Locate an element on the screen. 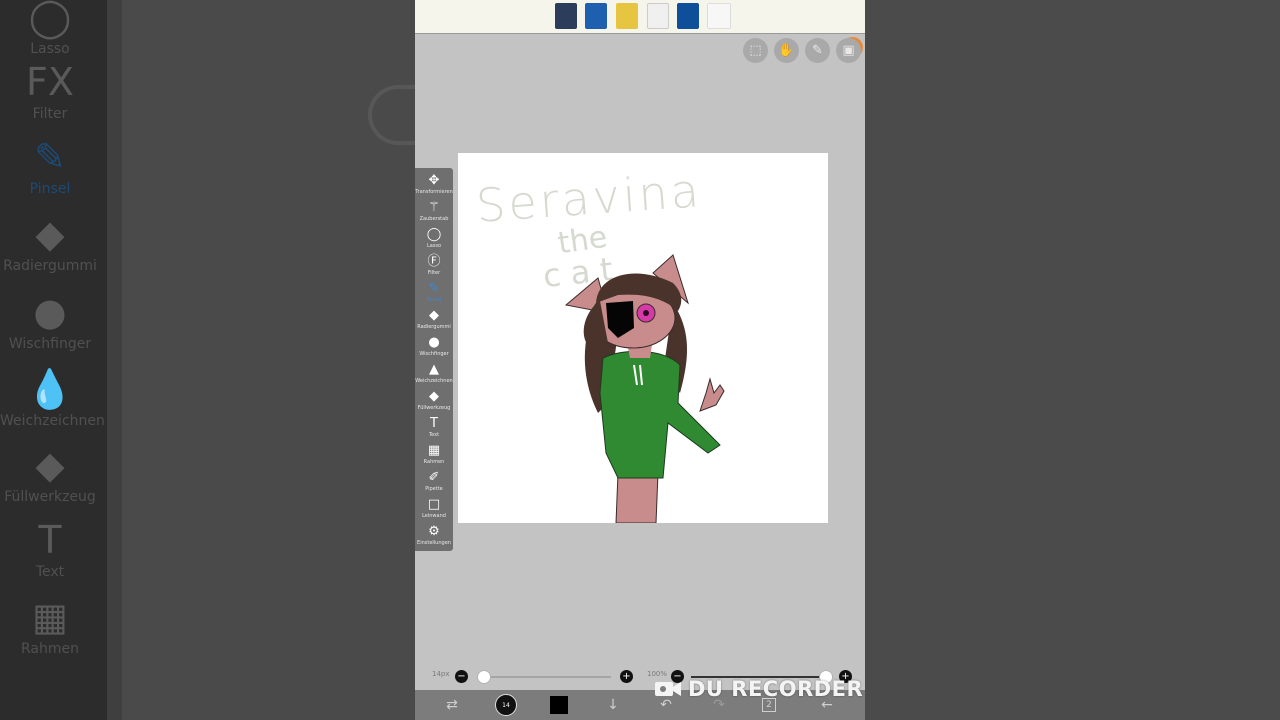  tool-label: Wischfinger is located at coordinates (434, 354).